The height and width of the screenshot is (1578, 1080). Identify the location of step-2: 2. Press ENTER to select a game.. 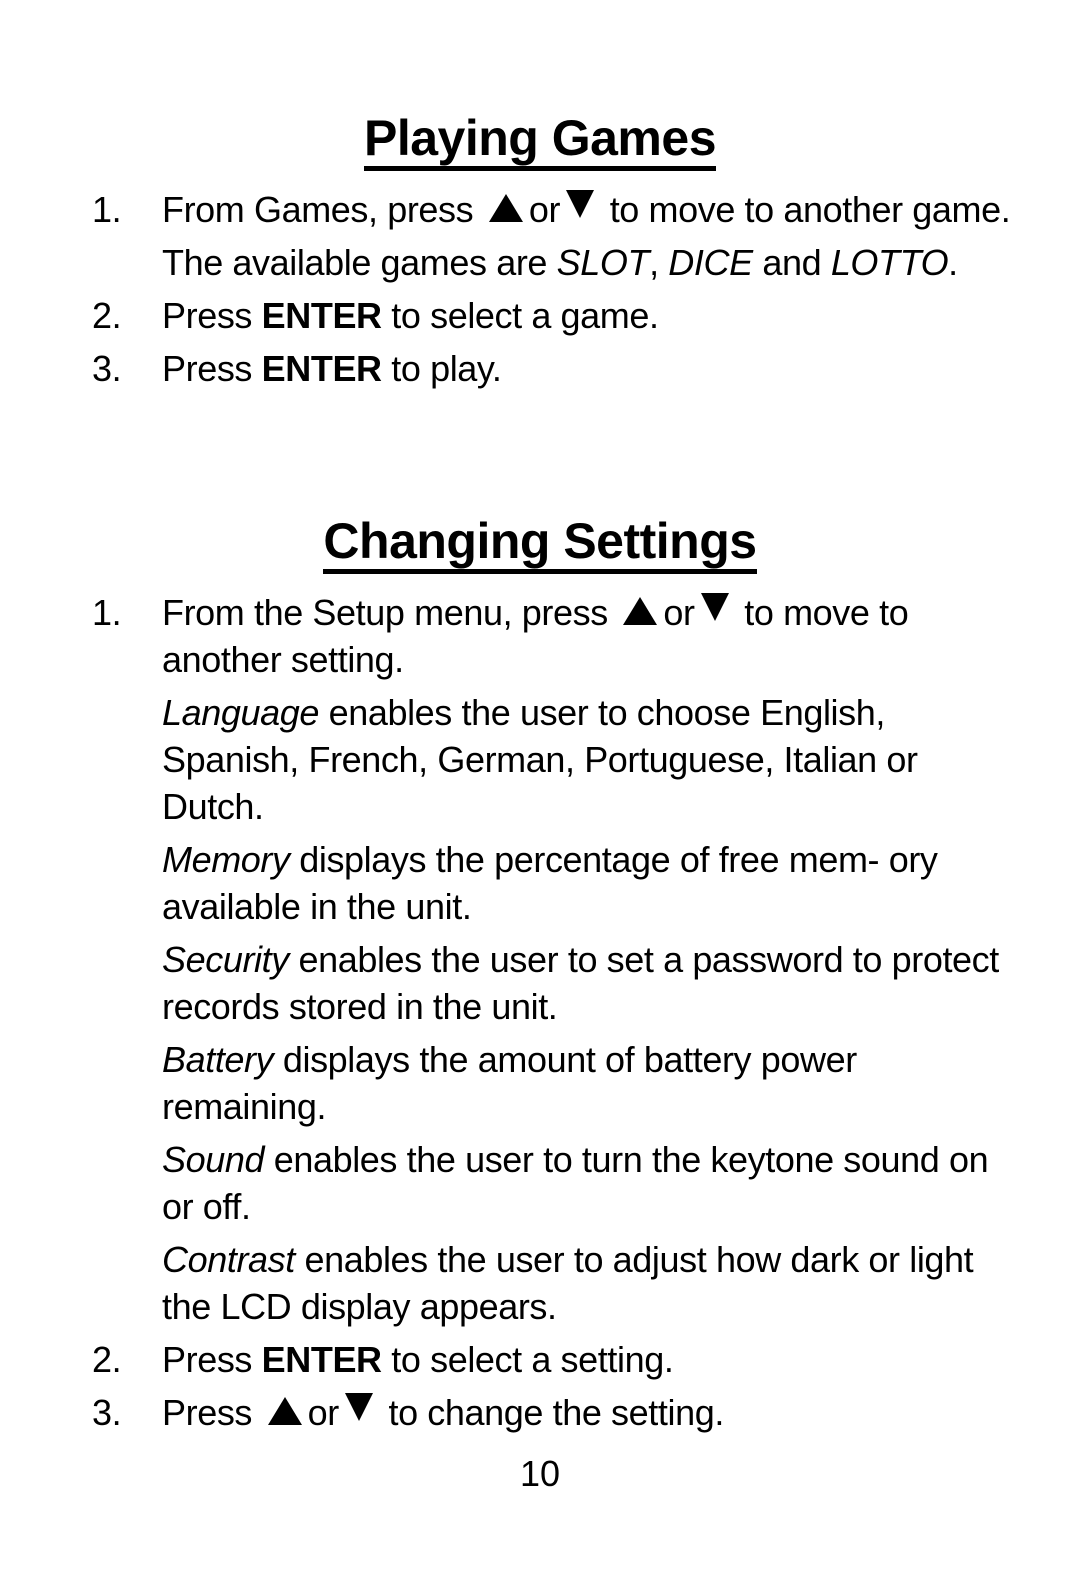
(375, 315).